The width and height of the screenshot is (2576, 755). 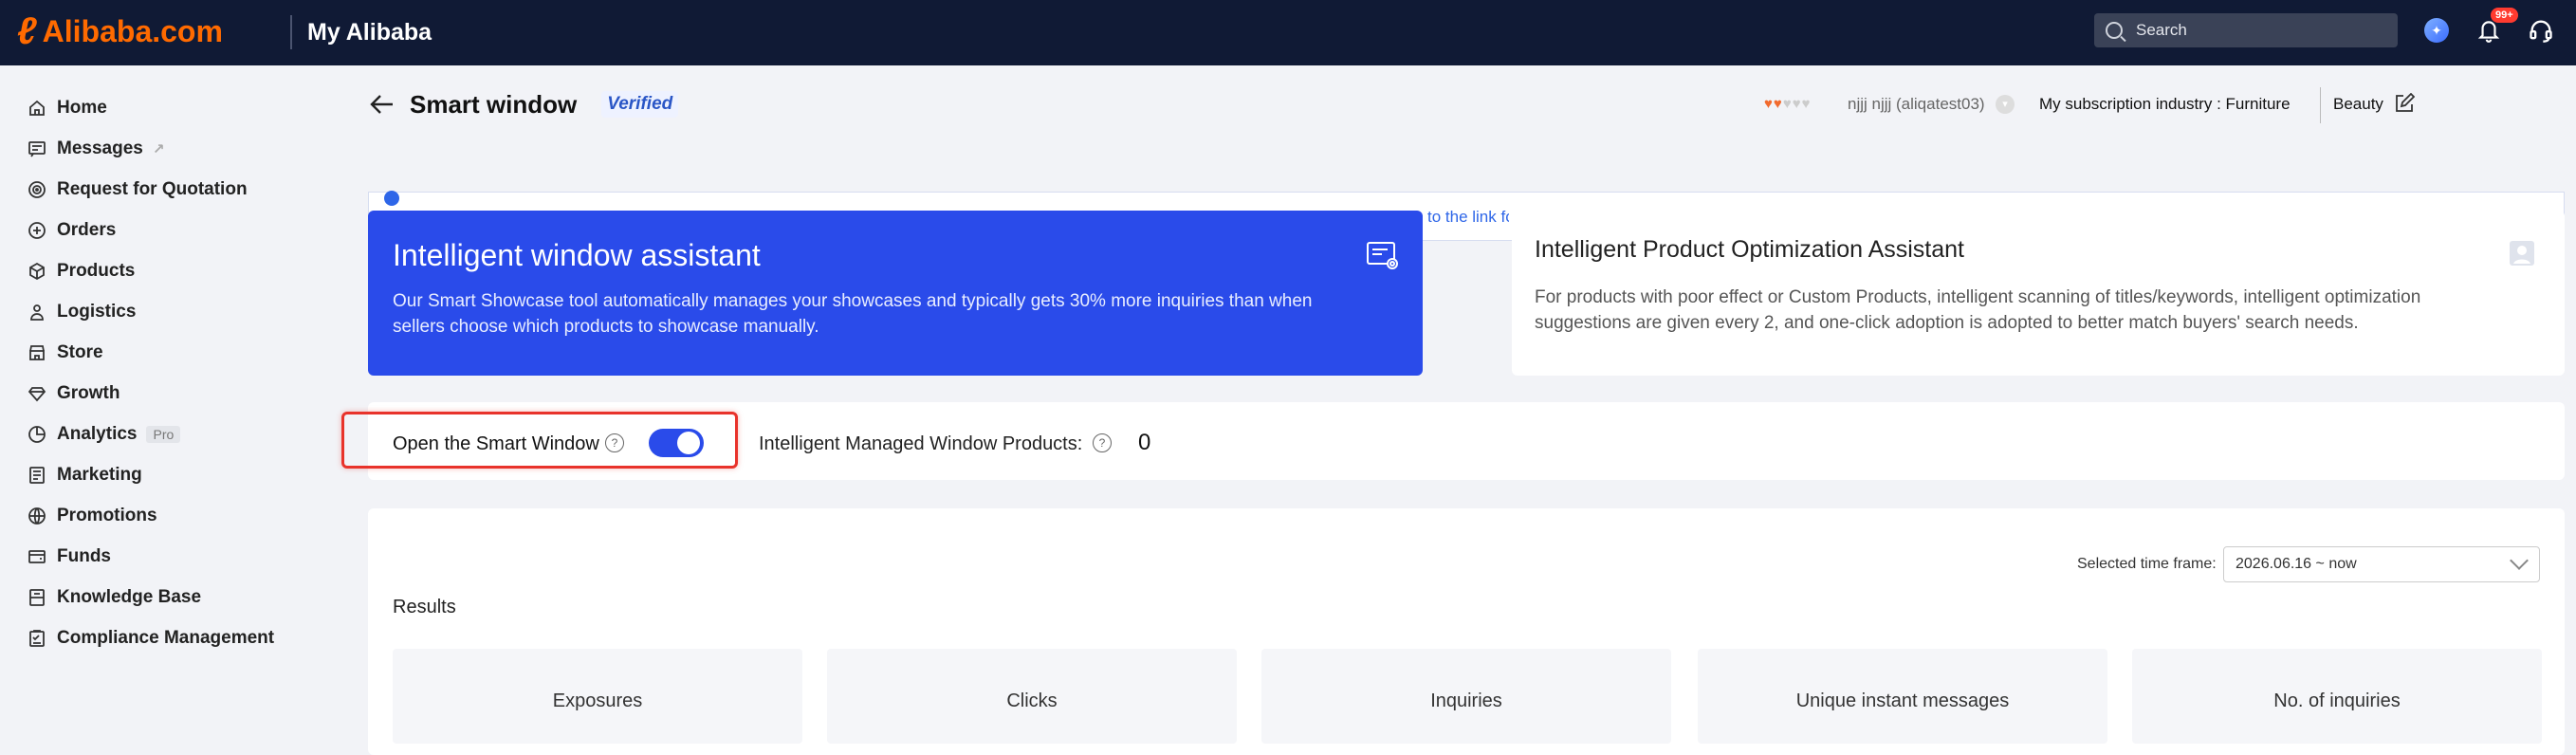 What do you see at coordinates (82, 108) in the screenshot?
I see `sidebar-item-label: Home` at bounding box center [82, 108].